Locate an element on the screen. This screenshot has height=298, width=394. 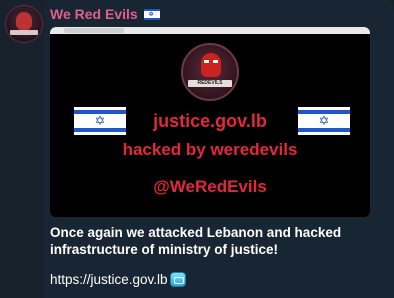
channel-name: We Red Evils ✡ is located at coordinates (105, 14).